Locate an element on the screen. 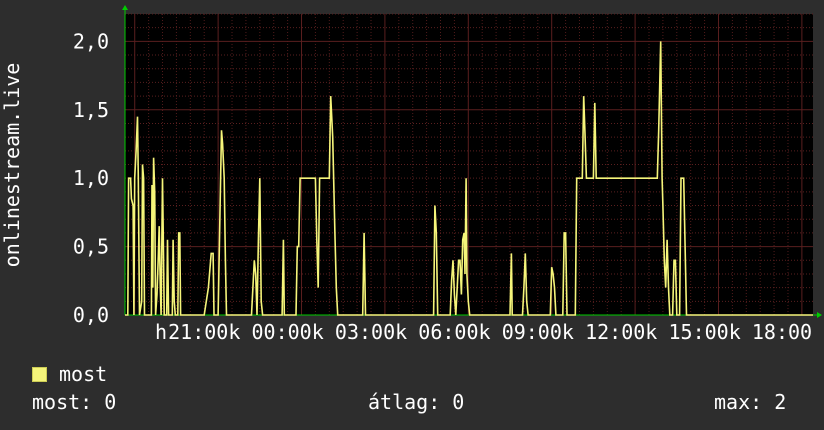 This screenshot has width=824, height=430. y-tick-label: 0,0 is located at coordinates (91, 315).